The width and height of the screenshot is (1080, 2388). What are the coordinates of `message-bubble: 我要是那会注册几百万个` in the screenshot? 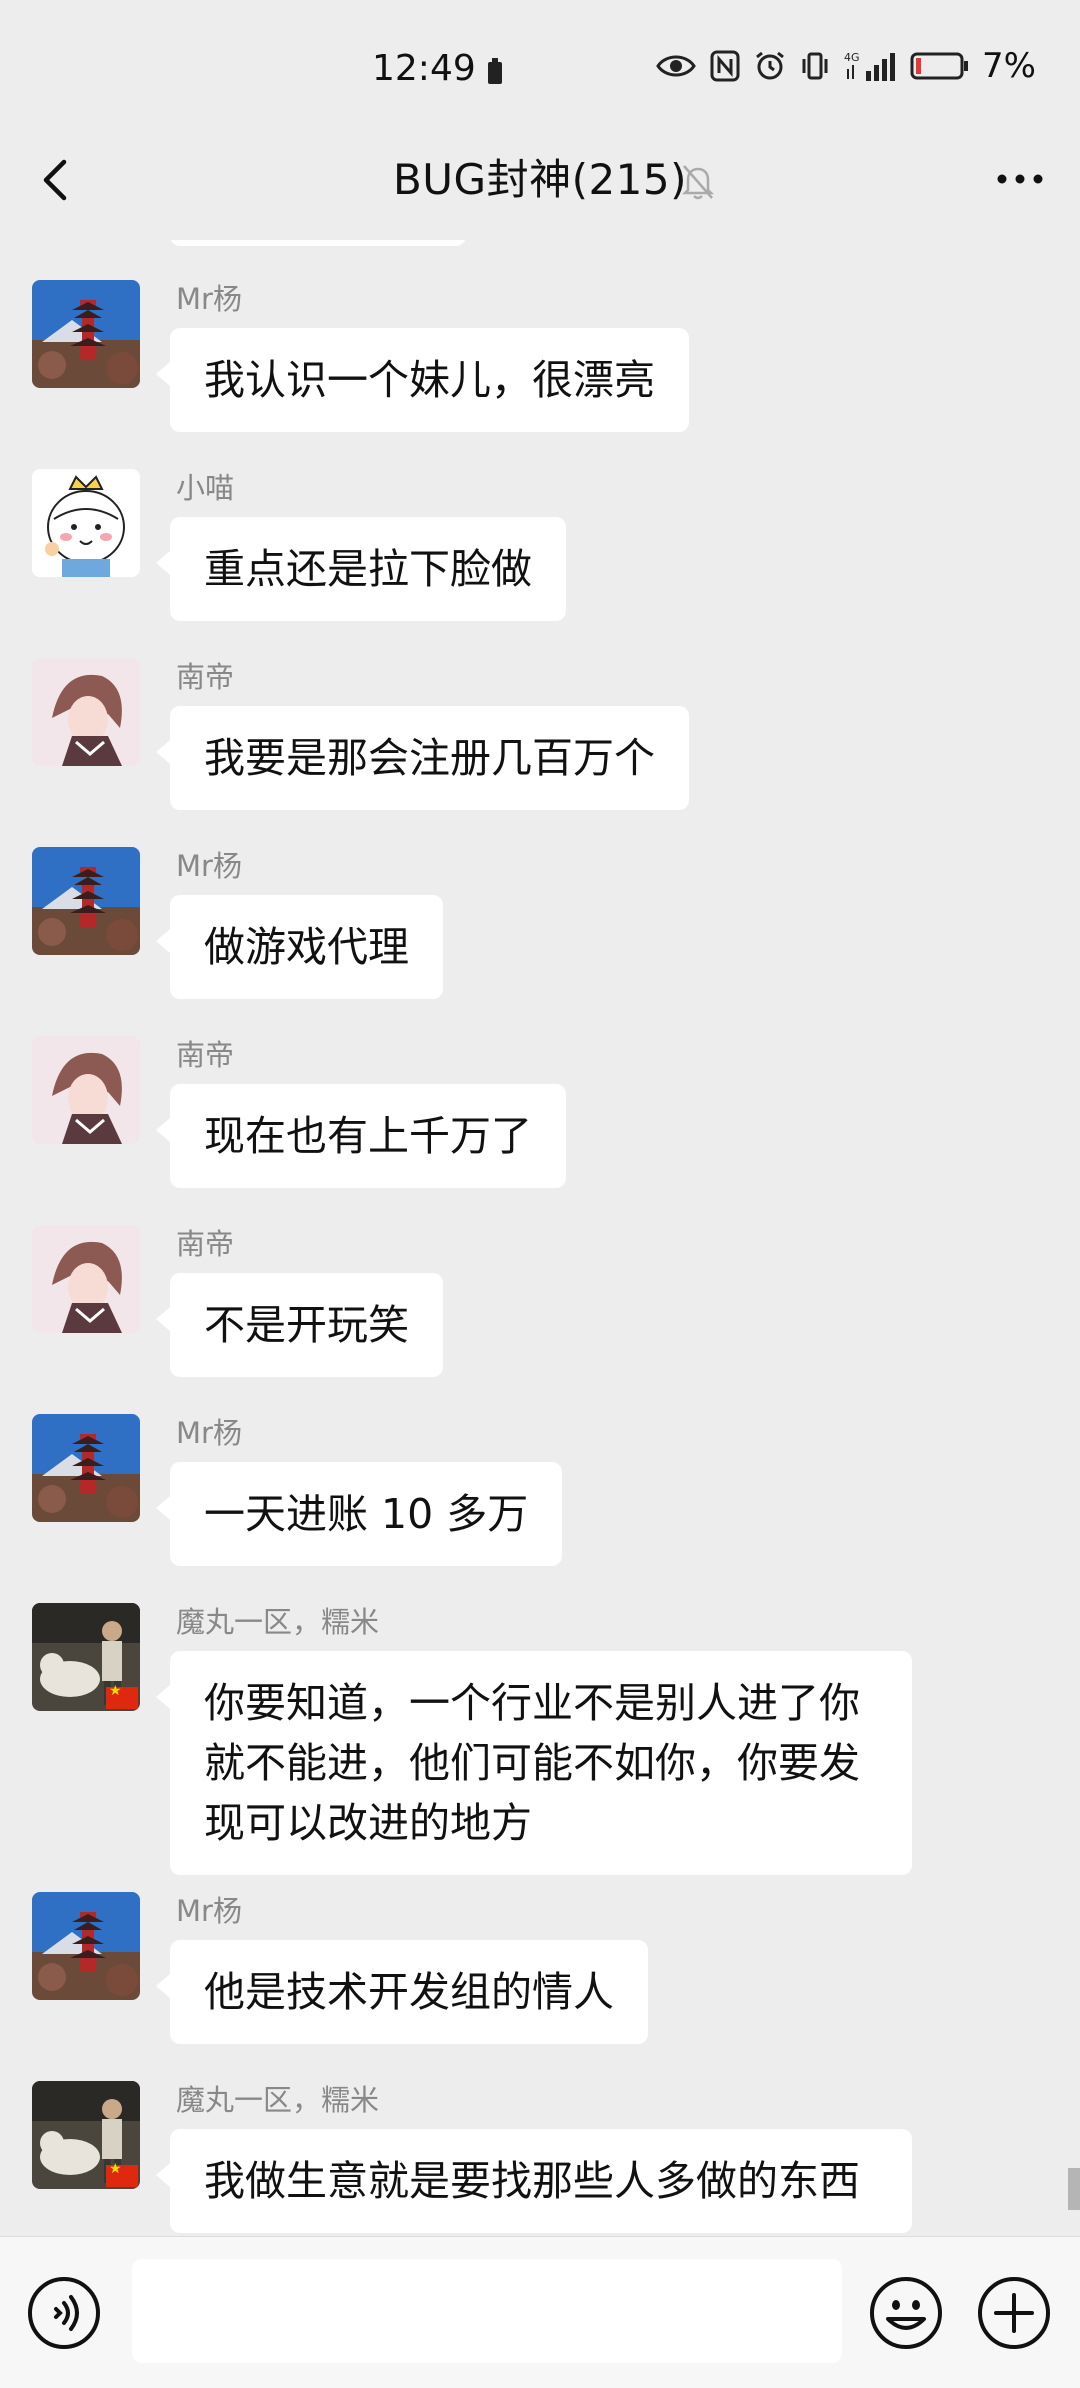 It's located at (422, 758).